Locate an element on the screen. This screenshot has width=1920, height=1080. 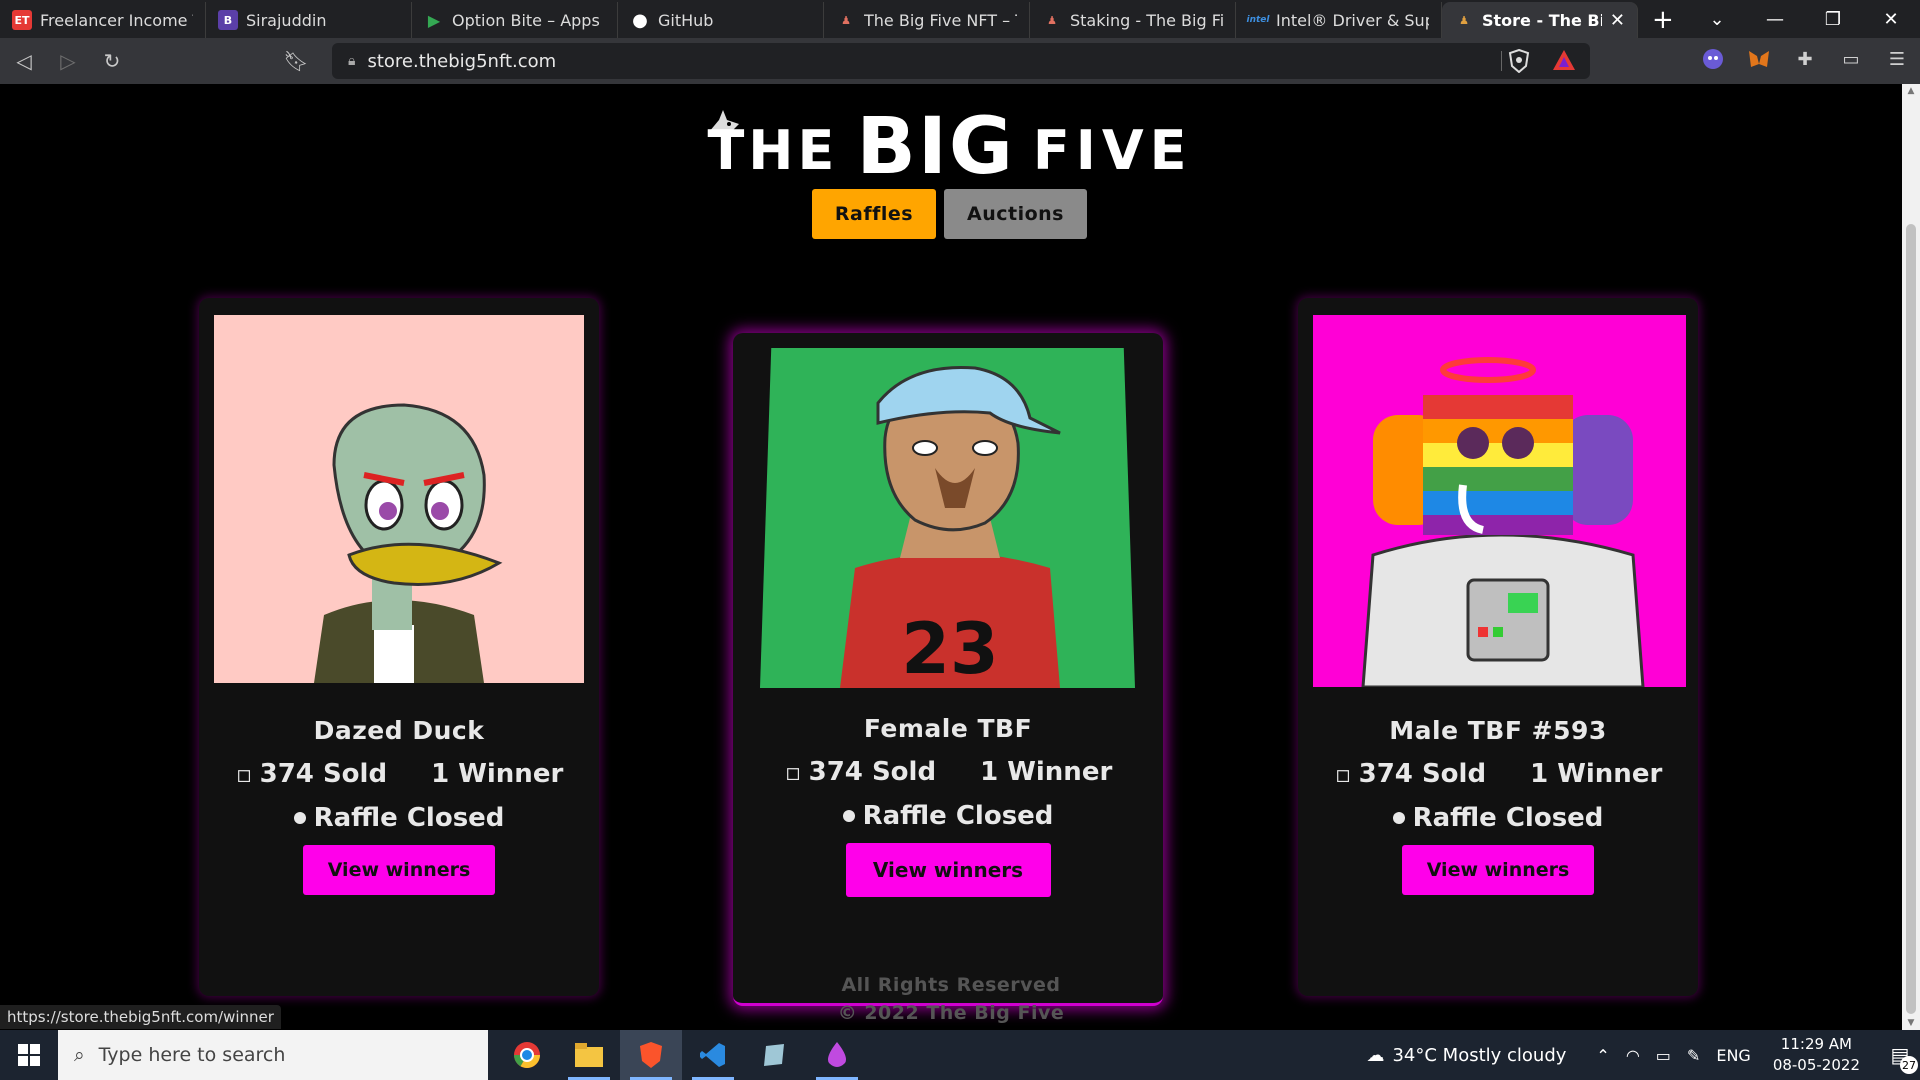
wifi-icon: ◠ is located at coordinates (1633, 1055).